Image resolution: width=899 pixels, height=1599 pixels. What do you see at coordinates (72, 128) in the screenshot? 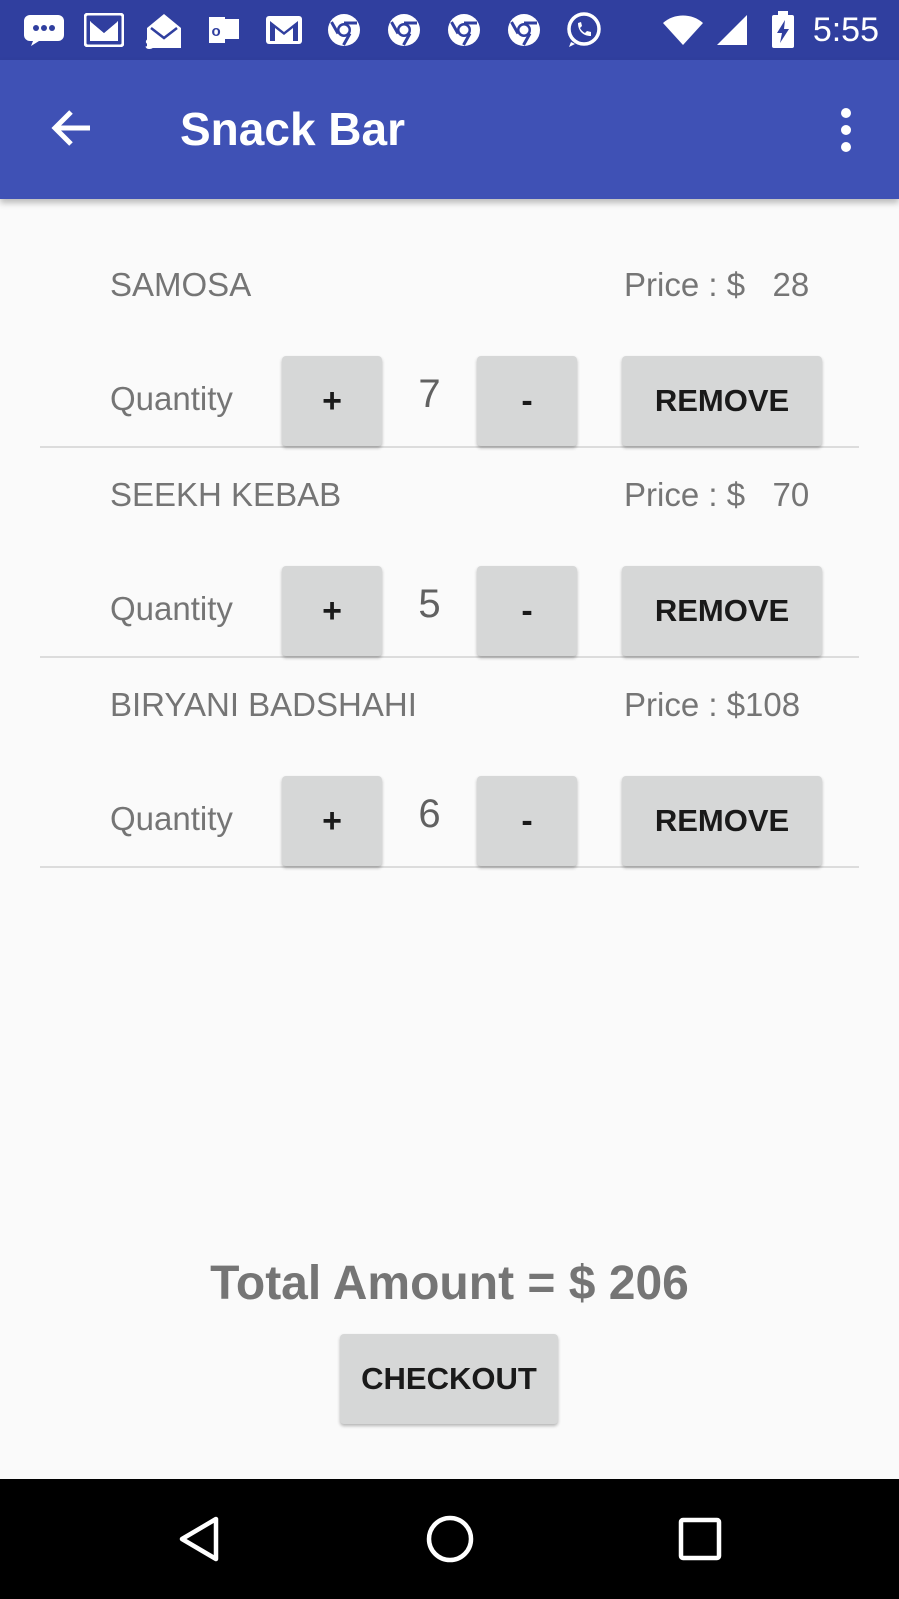
I see `back-arrow-icon` at bounding box center [72, 128].